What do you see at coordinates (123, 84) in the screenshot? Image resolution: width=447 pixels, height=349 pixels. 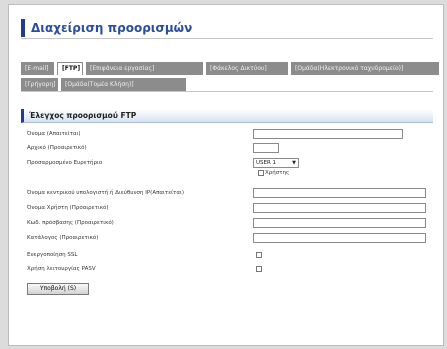 I see `tab-group-domain: [Ομάδα(Τομέα Κλήση)]` at bounding box center [123, 84].